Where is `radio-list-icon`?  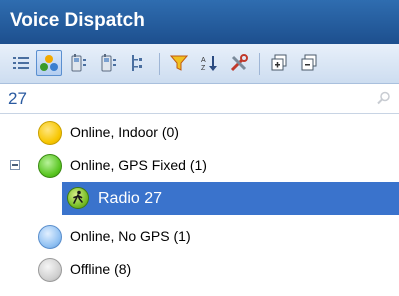 radio-list-icon is located at coordinates (78, 63).